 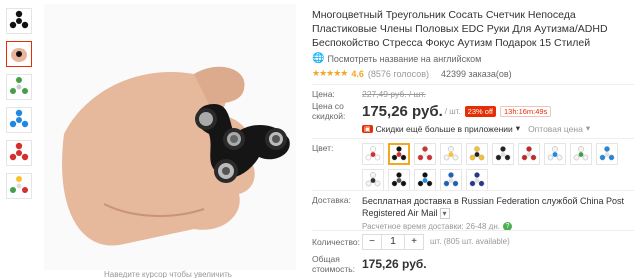 I want to click on app-icon: ▣, so click(x=367, y=128).